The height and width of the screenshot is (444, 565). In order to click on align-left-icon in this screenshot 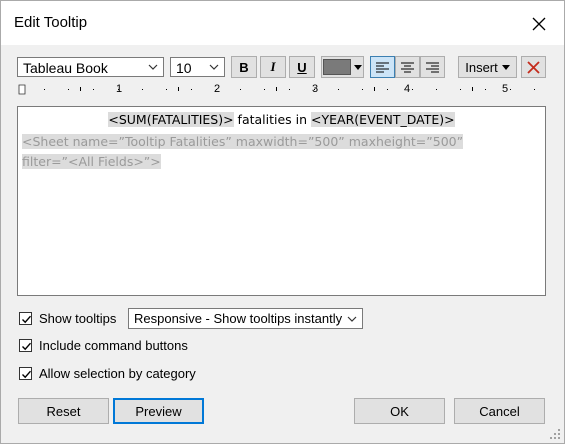, I will do `click(382, 67)`.